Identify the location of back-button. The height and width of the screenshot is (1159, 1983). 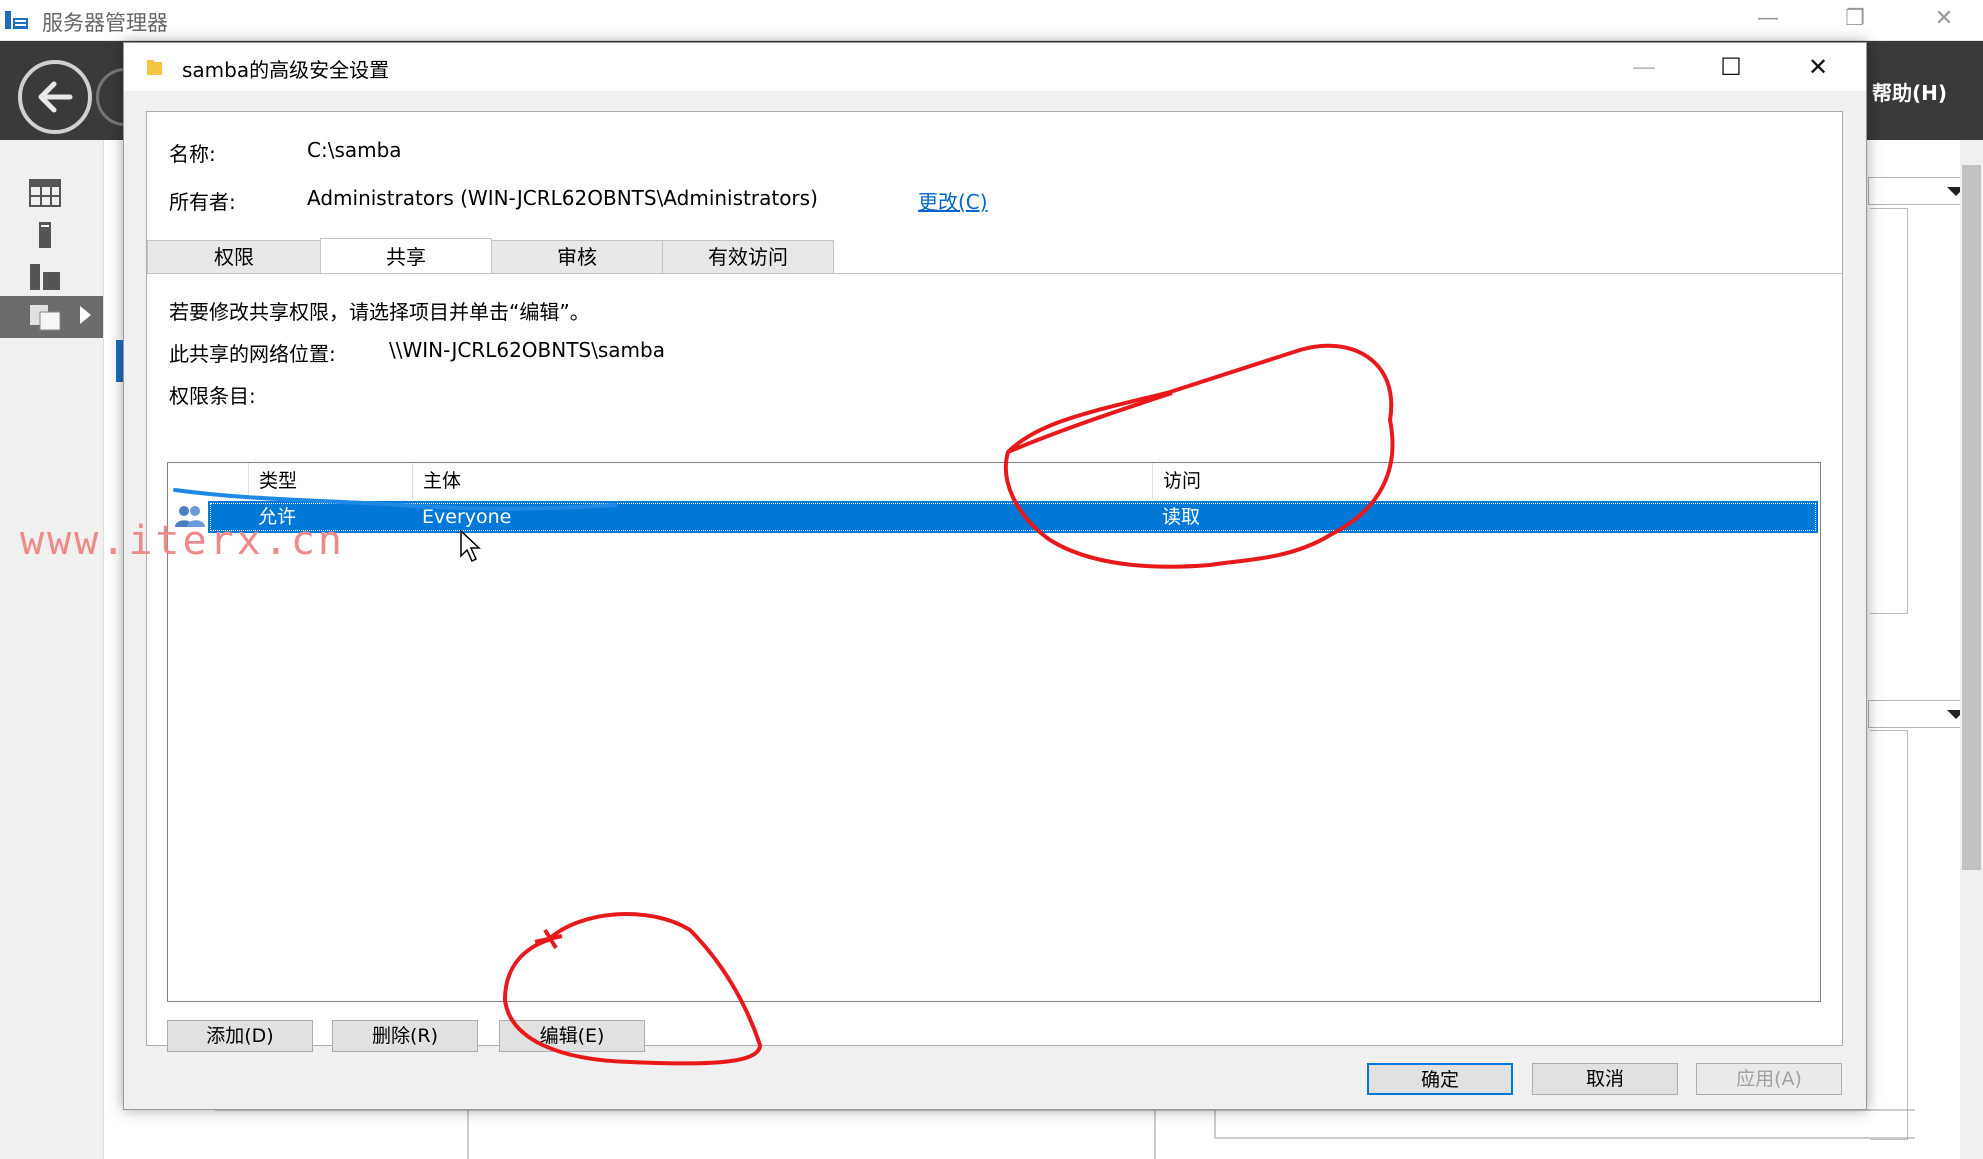
(55, 97).